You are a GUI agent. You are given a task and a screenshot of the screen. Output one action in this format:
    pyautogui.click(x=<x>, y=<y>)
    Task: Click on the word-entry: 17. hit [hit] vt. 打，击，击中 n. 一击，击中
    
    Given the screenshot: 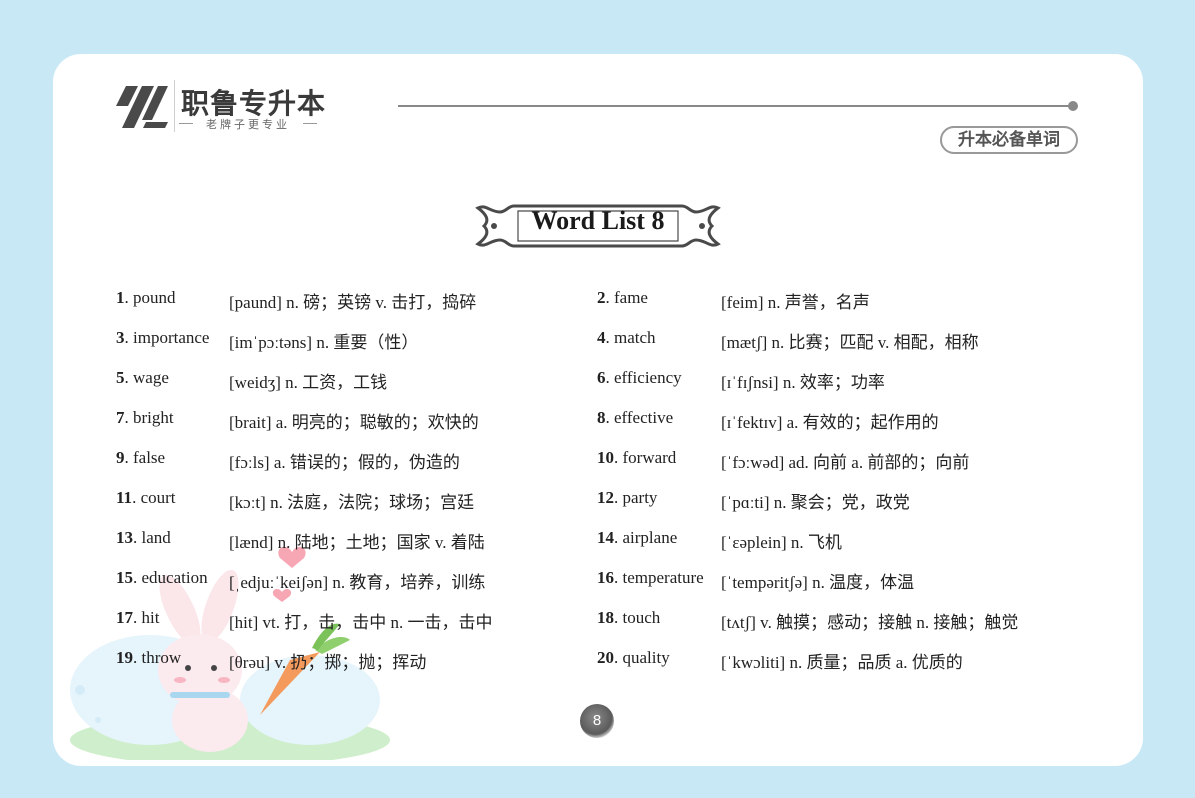 What is the action you would take?
    pyautogui.click(x=304, y=620)
    